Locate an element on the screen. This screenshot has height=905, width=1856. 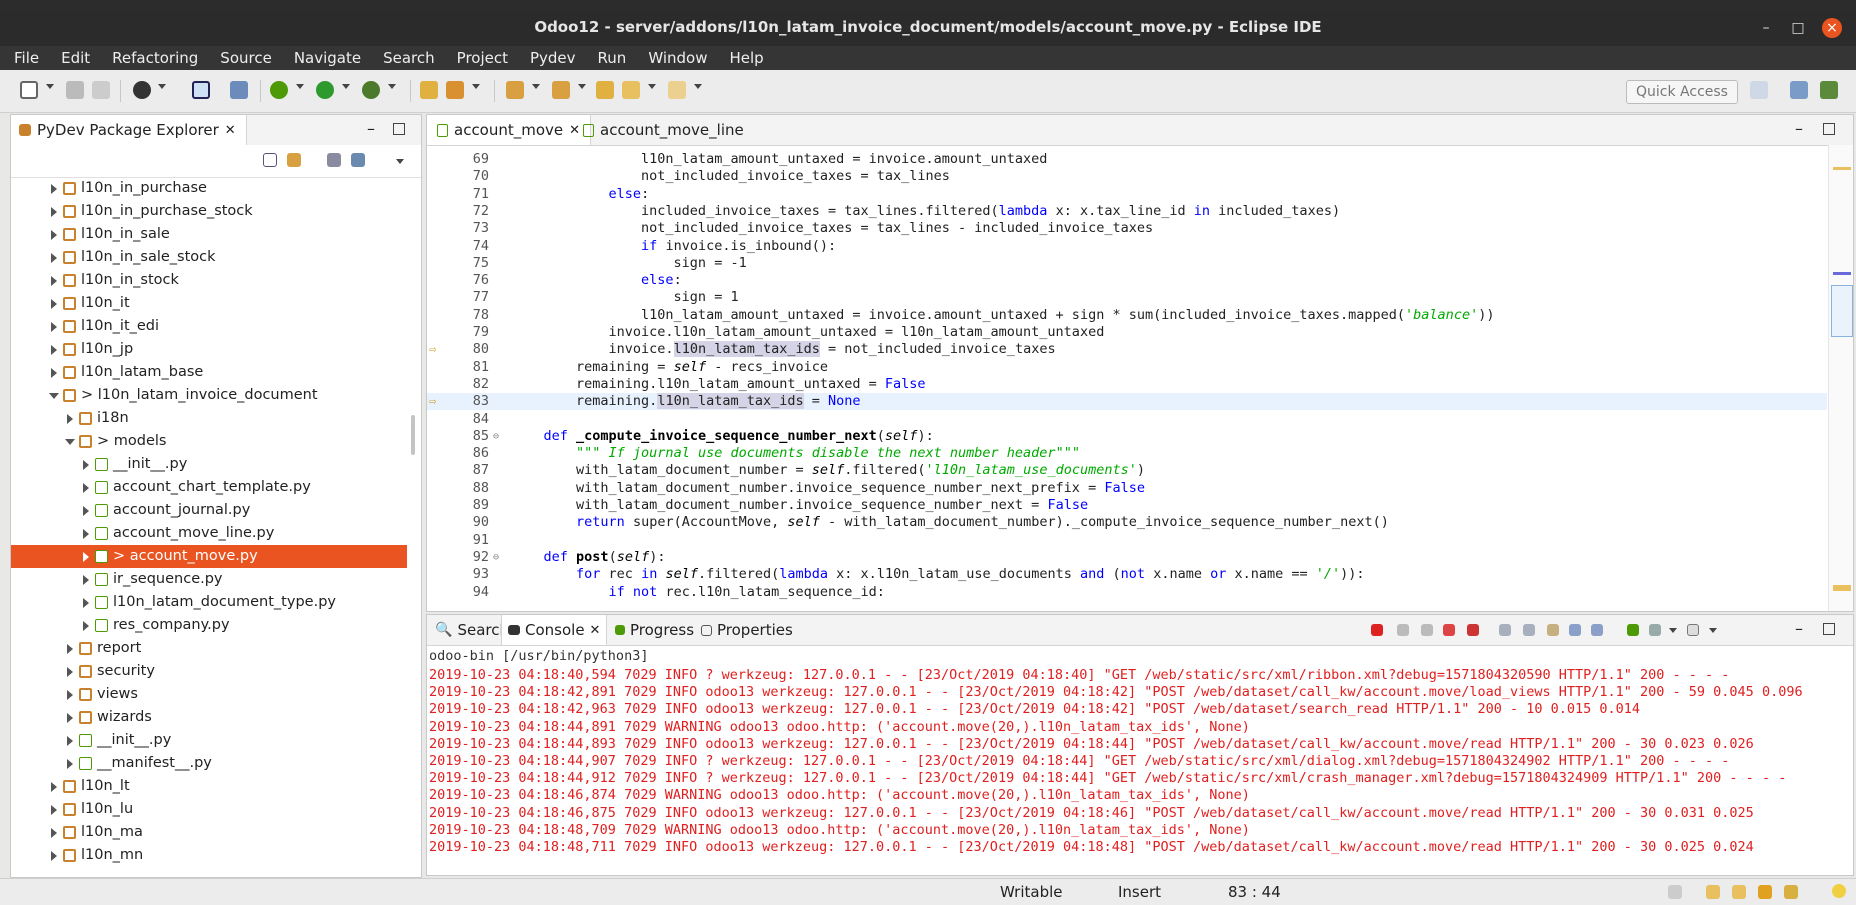
link-editor-icon is located at coordinates (294, 160).